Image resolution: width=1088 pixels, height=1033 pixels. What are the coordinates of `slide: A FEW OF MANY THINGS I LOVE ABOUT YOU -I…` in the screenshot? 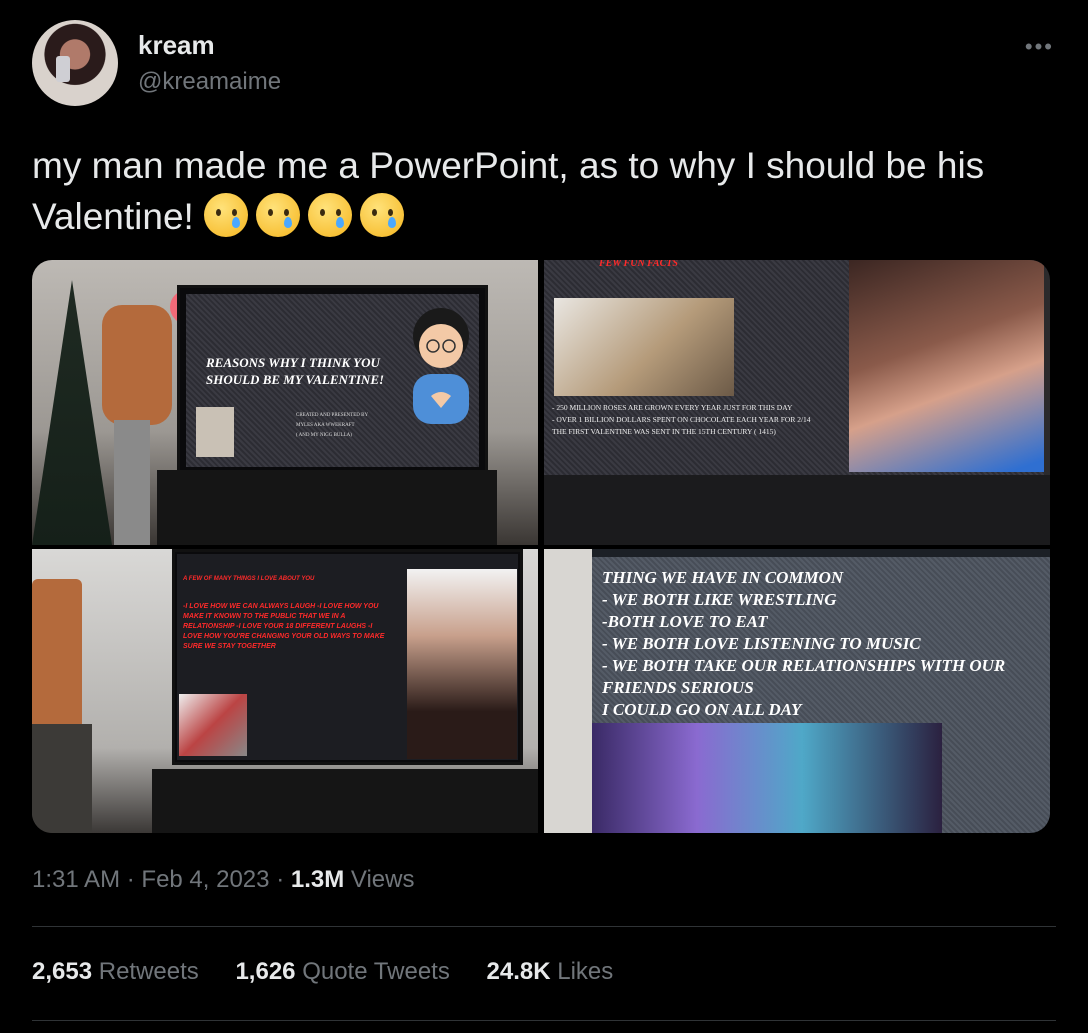 It's located at (347, 657).